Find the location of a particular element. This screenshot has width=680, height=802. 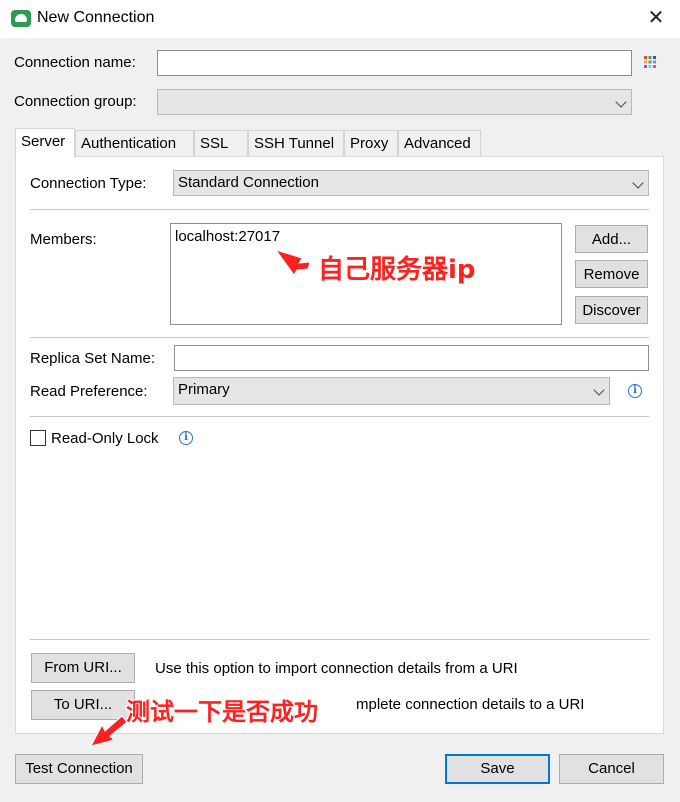

member-item: localhost:27017 is located at coordinates (366, 236).